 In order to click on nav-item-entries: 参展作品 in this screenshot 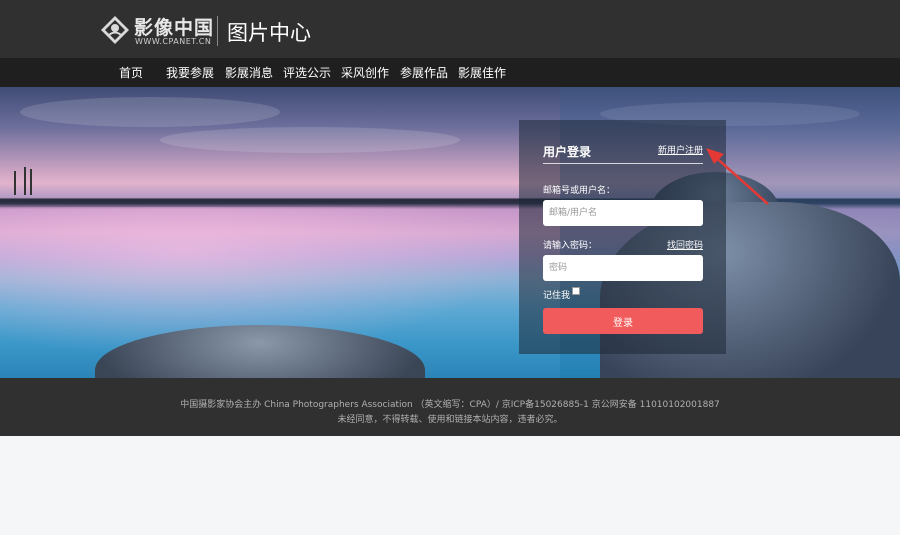, I will do `click(424, 72)`.